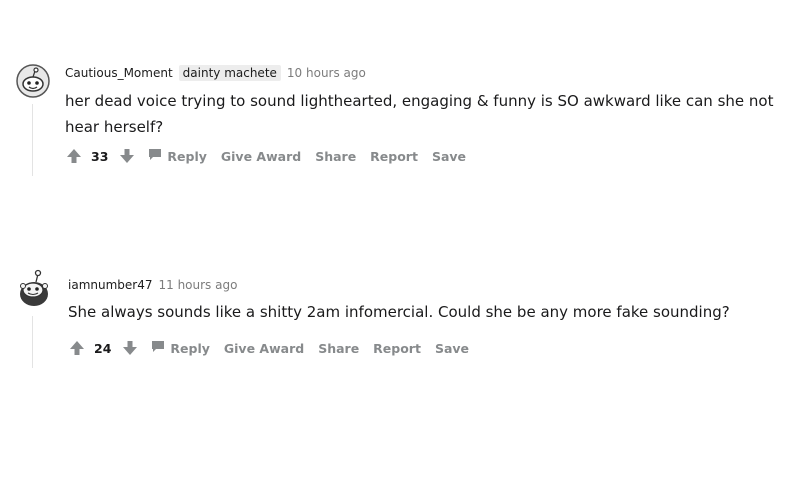 The image size is (800, 500). I want to click on username-link: iamnumber47, so click(110, 285).